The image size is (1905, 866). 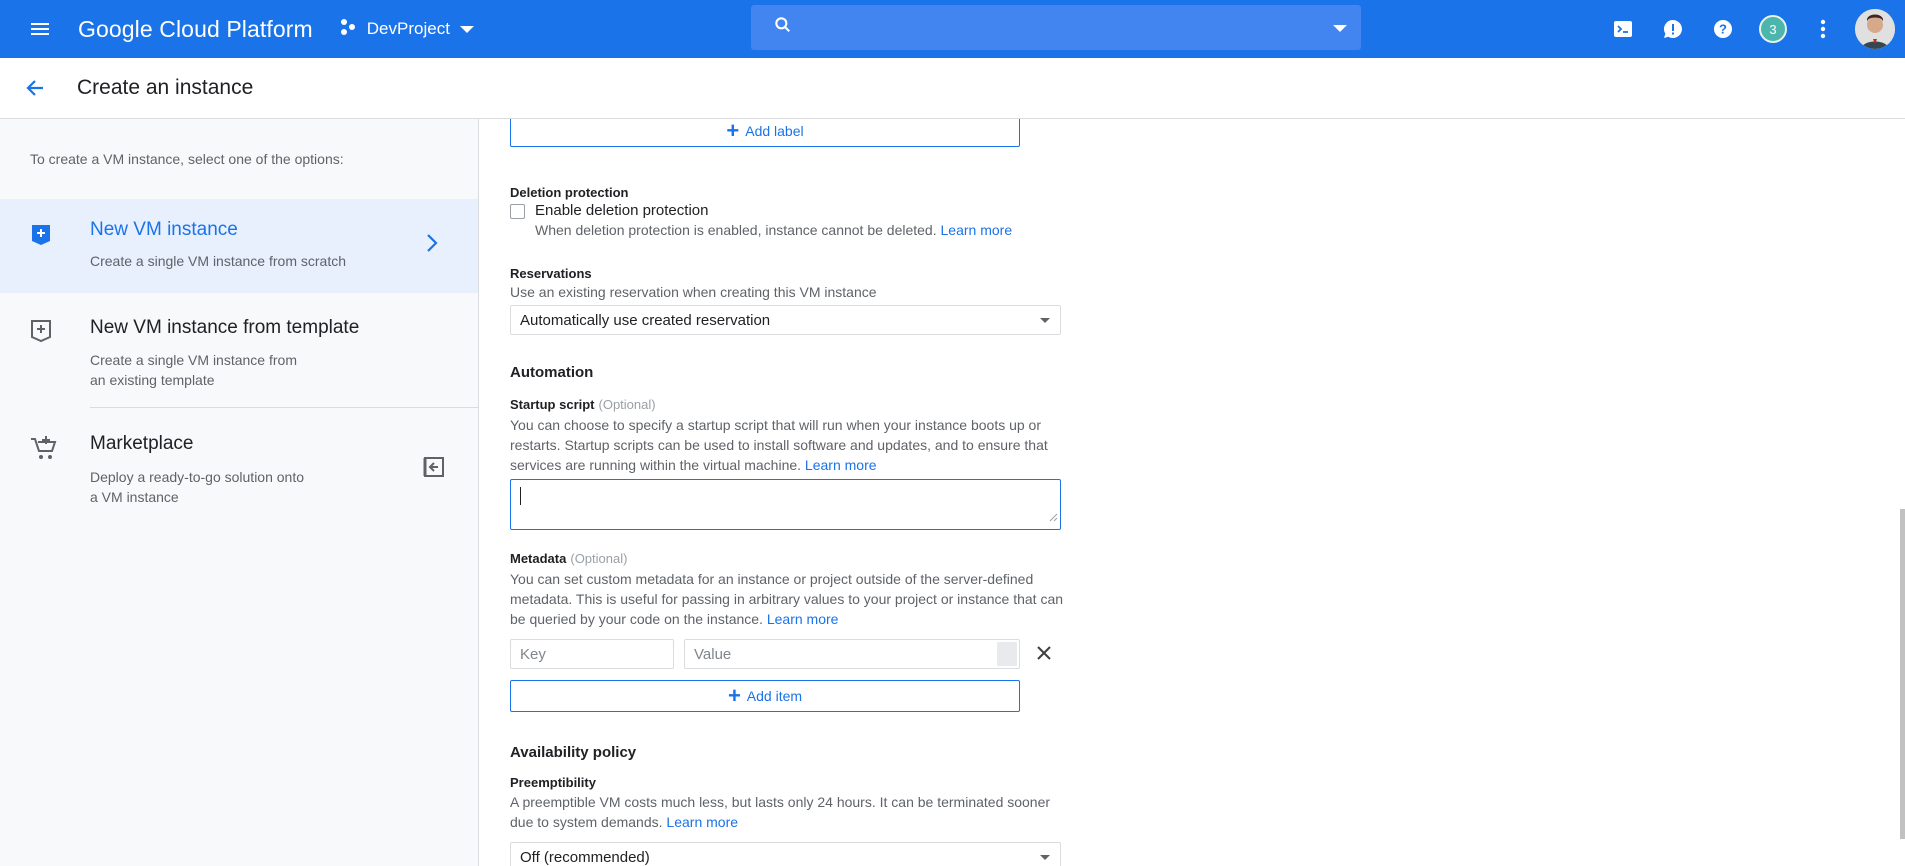 I want to click on divider, so click(x=284, y=407).